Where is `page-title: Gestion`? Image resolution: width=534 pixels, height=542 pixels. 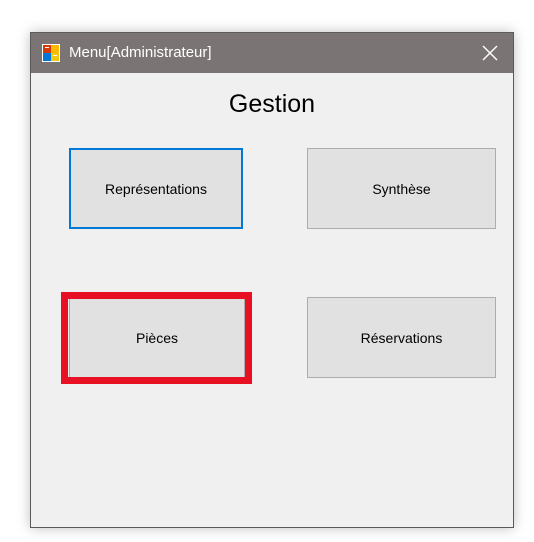
page-title: Gestion is located at coordinates (272, 104).